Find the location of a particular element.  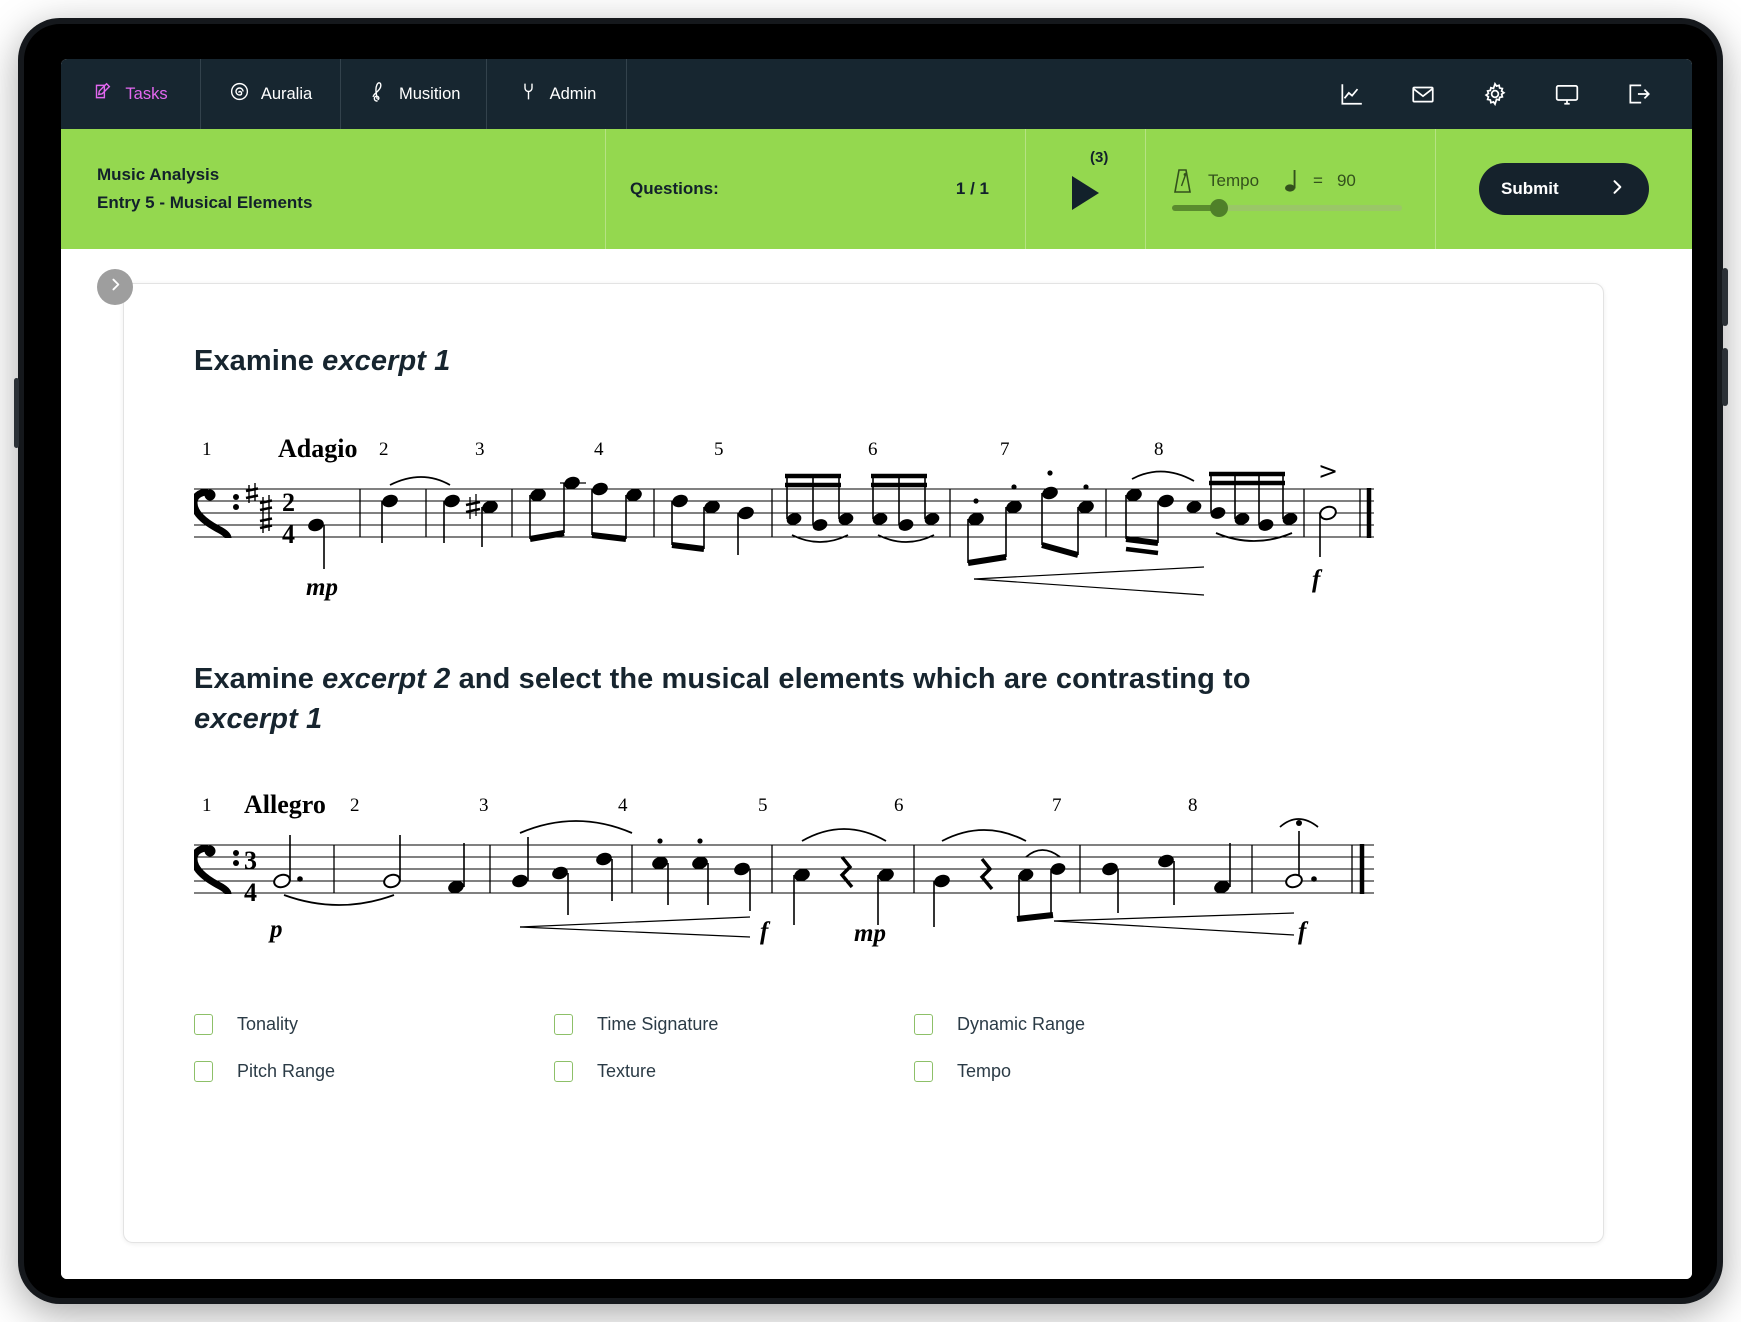

option-label: Time Signature is located at coordinates (658, 1024).